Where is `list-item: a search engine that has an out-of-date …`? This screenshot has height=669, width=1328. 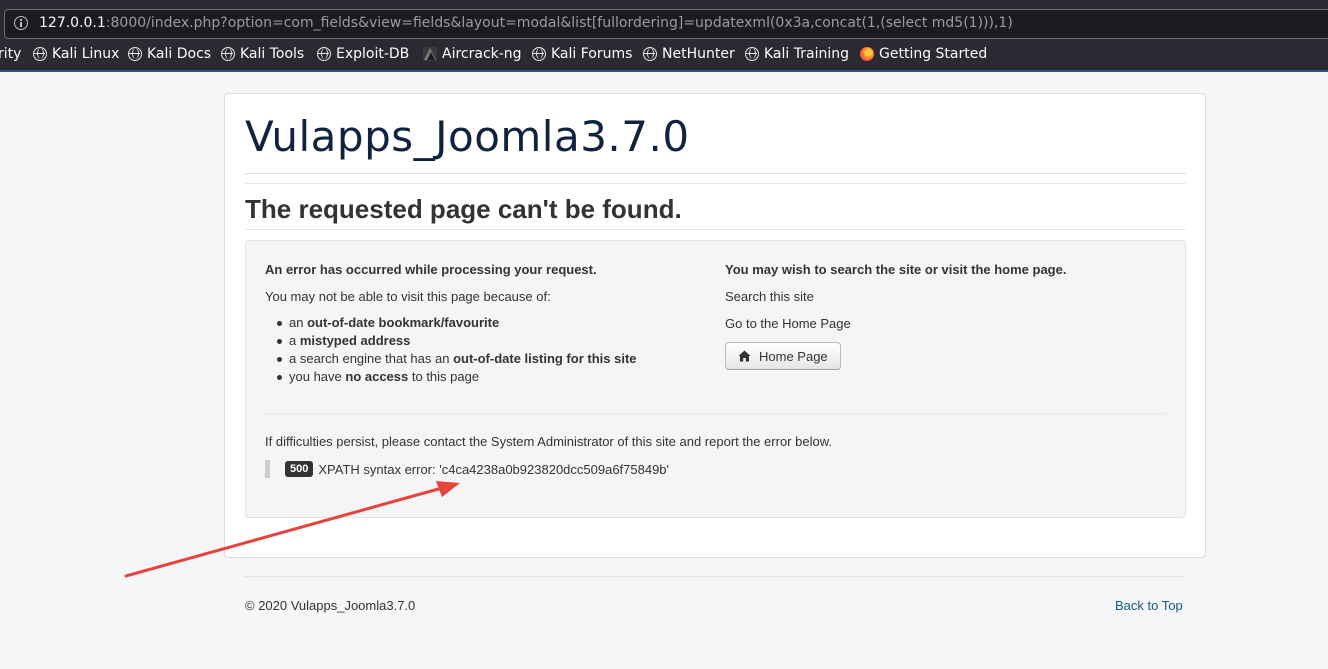 list-item: a search engine that has an out-of-date … is located at coordinates (491, 359).